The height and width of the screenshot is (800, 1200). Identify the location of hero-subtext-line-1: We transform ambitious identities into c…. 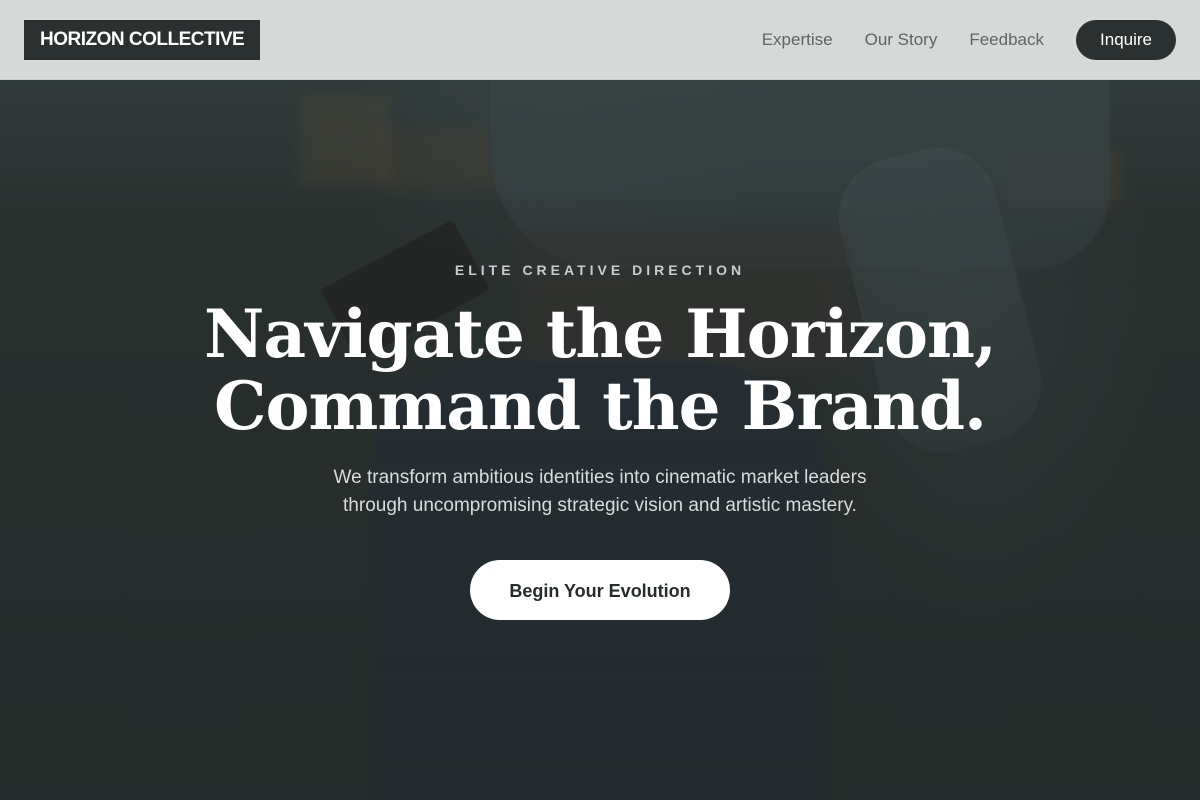
(600, 477).